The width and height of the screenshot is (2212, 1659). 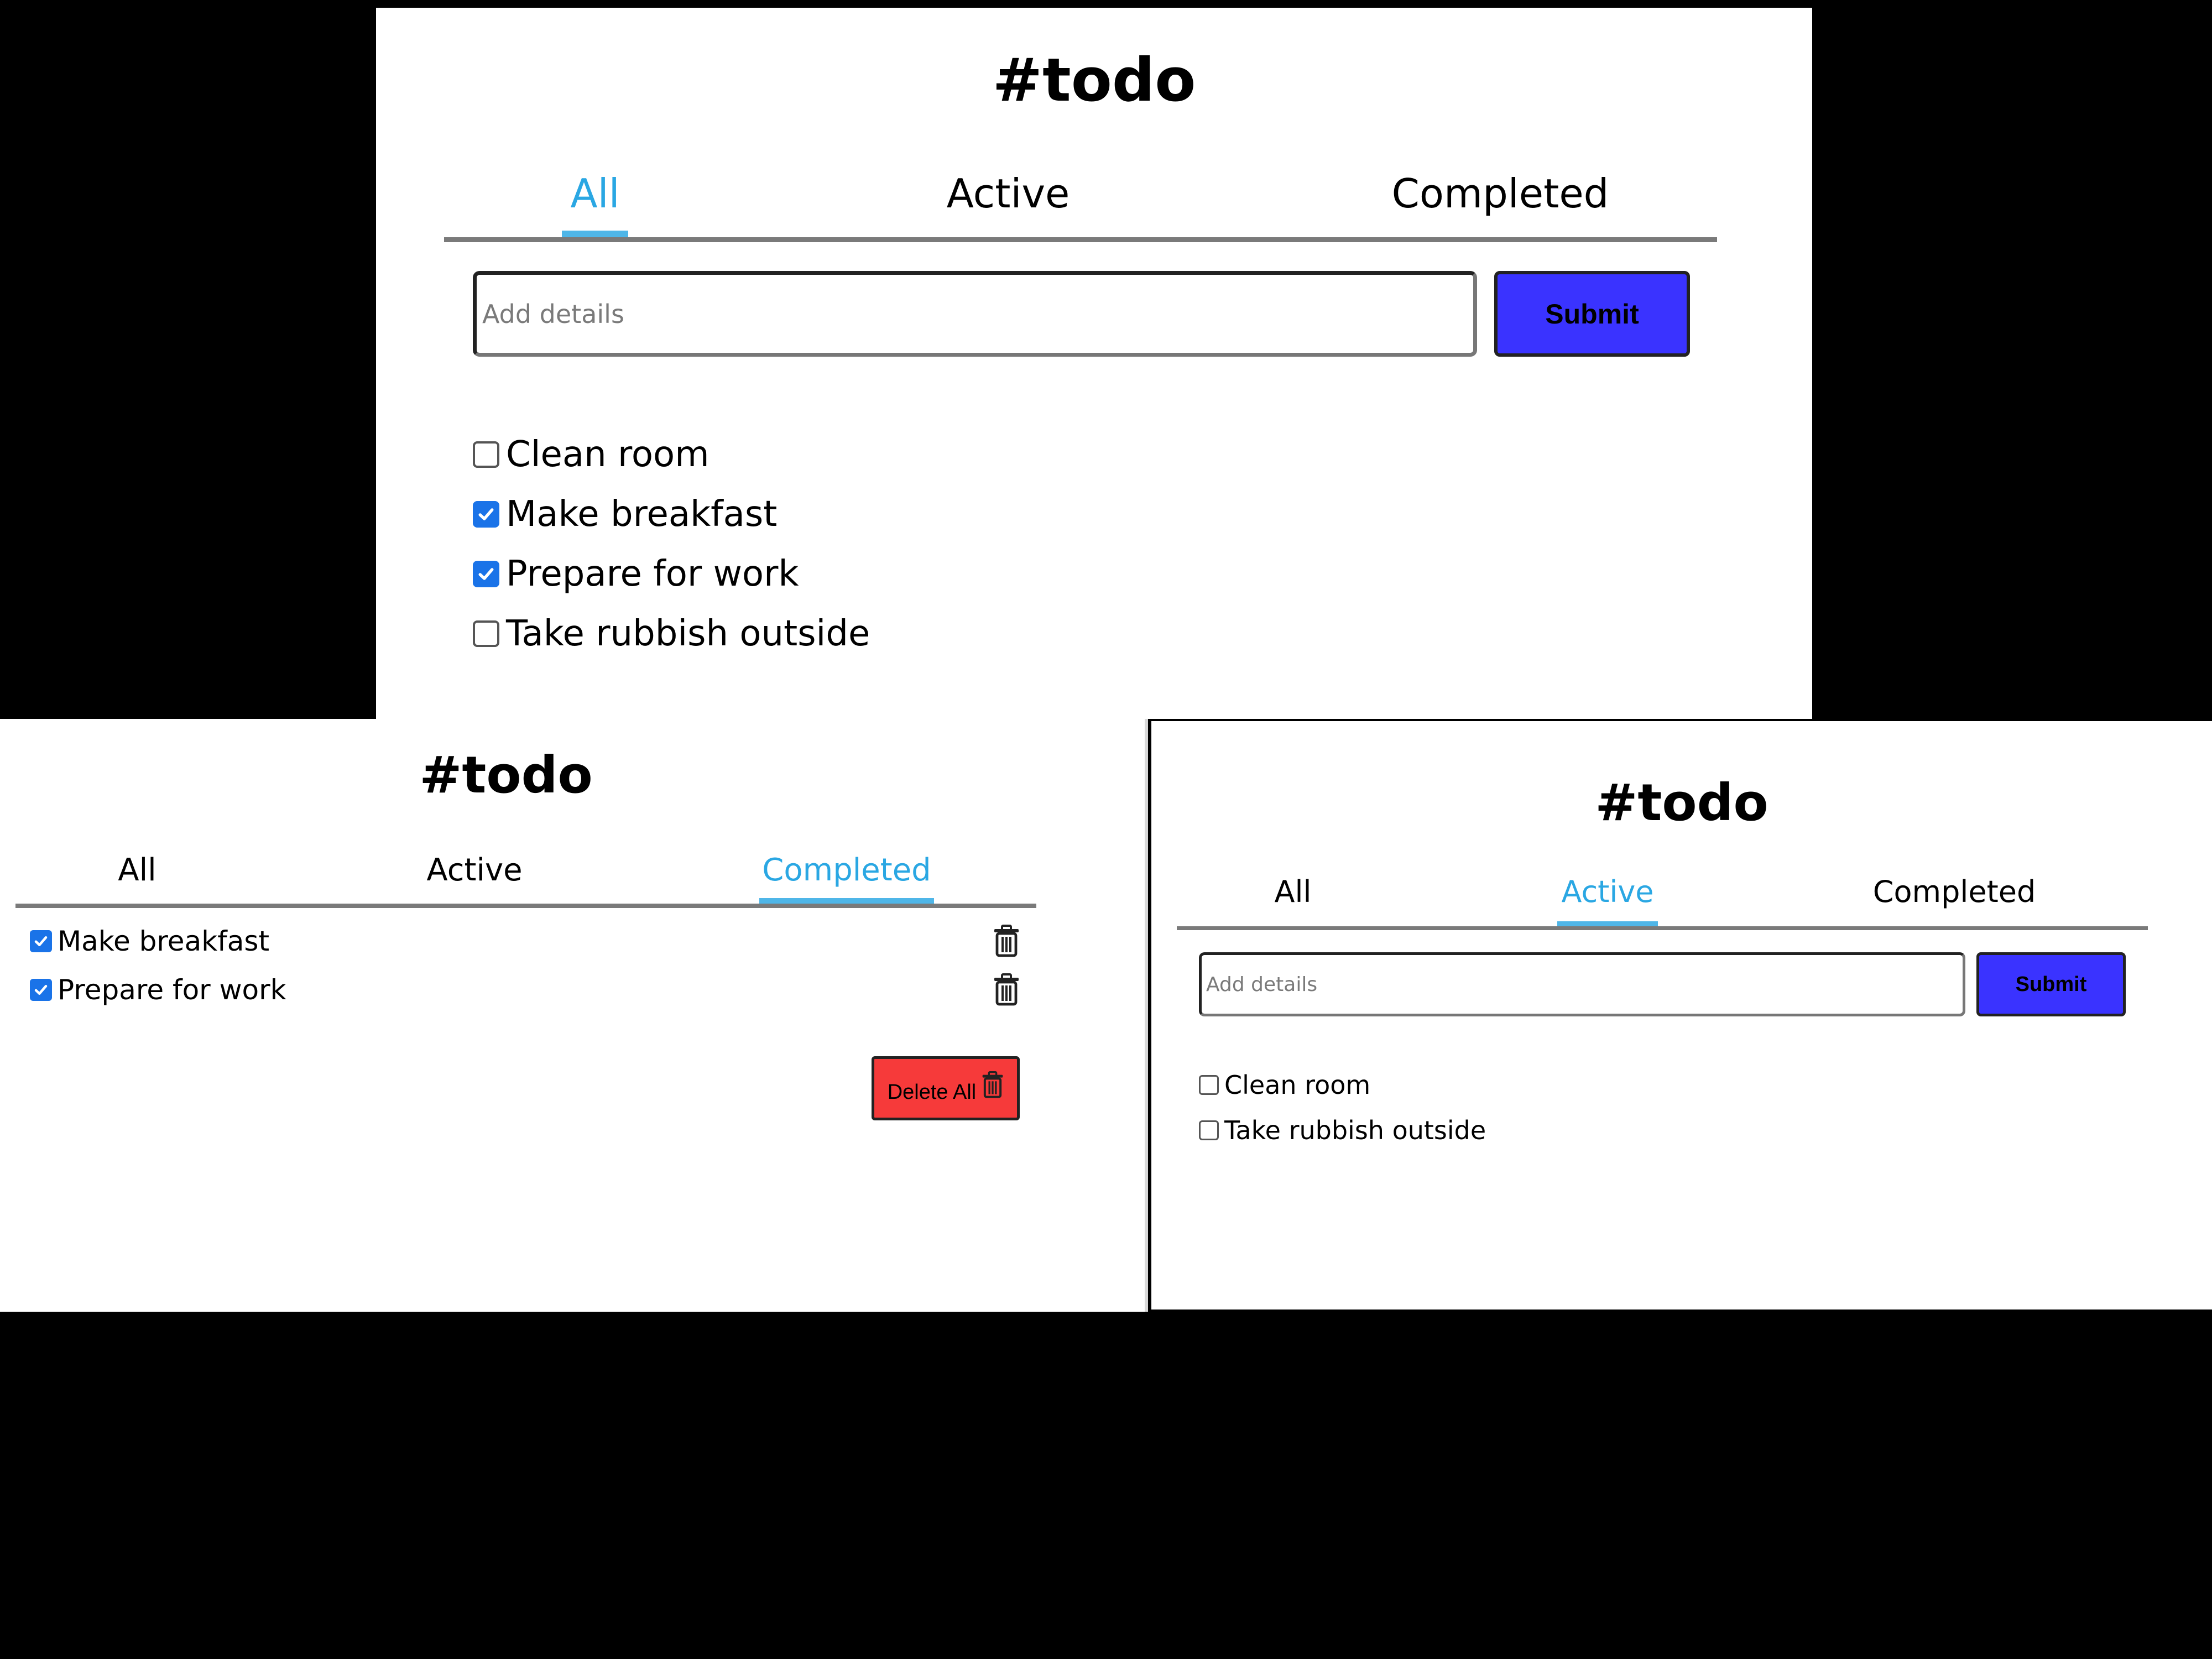 I want to click on delete-all-label: Delete All, so click(x=932, y=1092).